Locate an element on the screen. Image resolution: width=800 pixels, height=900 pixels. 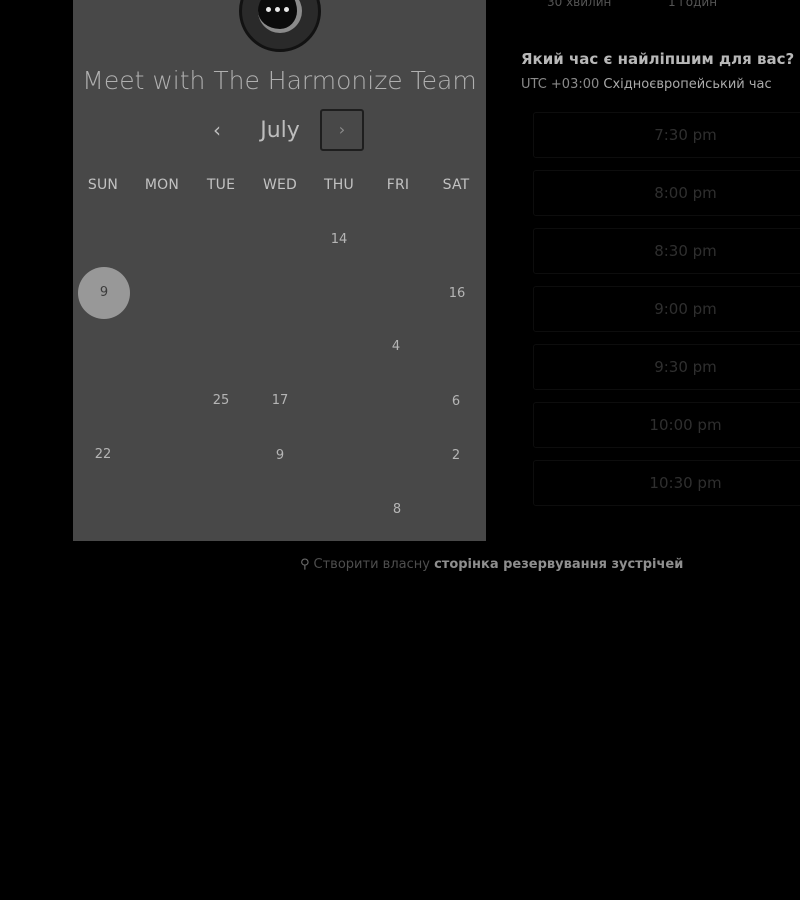
calendar-day: 9 is located at coordinates (280, 456).